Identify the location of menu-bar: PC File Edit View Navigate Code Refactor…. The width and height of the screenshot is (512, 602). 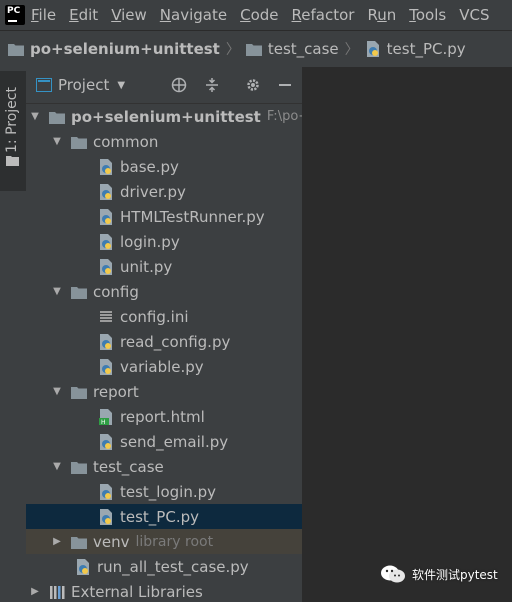
(256, 15).